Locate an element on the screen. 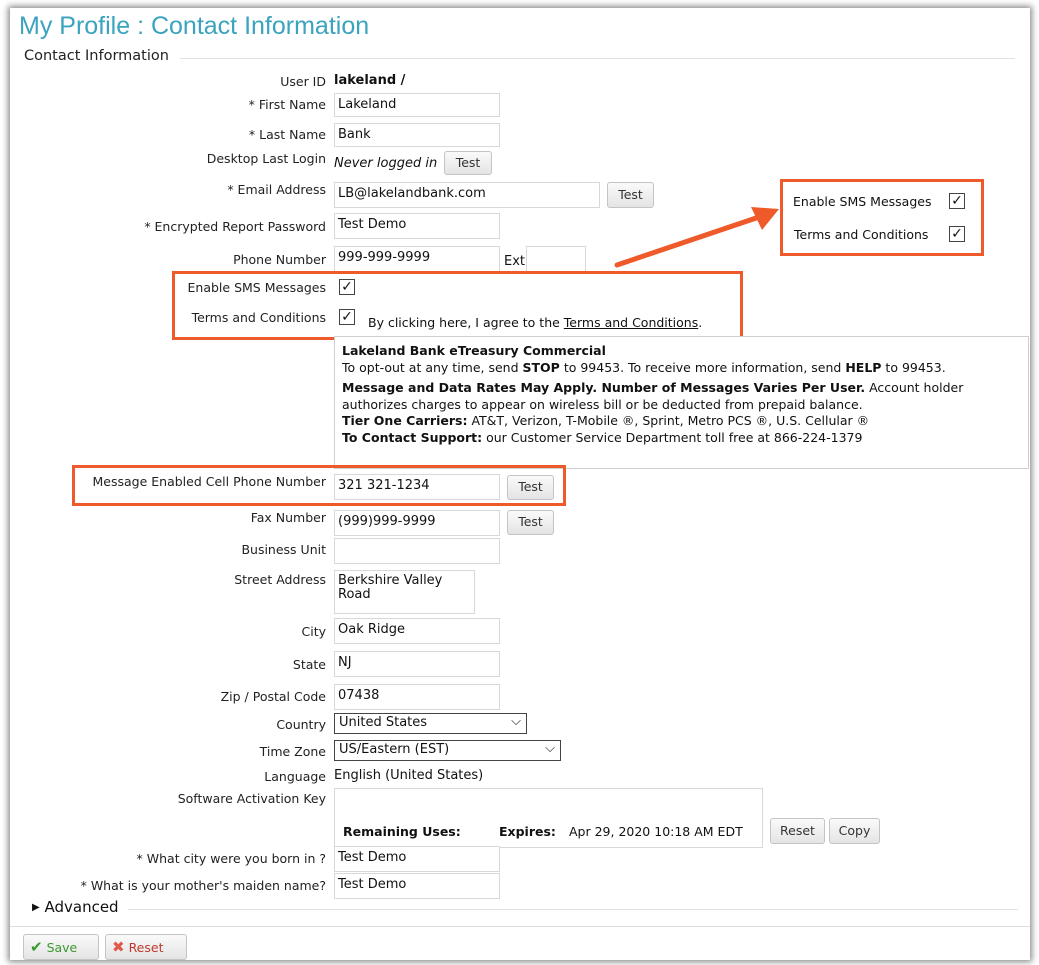  desktop-last-login-label: Desktop Last Login is located at coordinates (266, 158).